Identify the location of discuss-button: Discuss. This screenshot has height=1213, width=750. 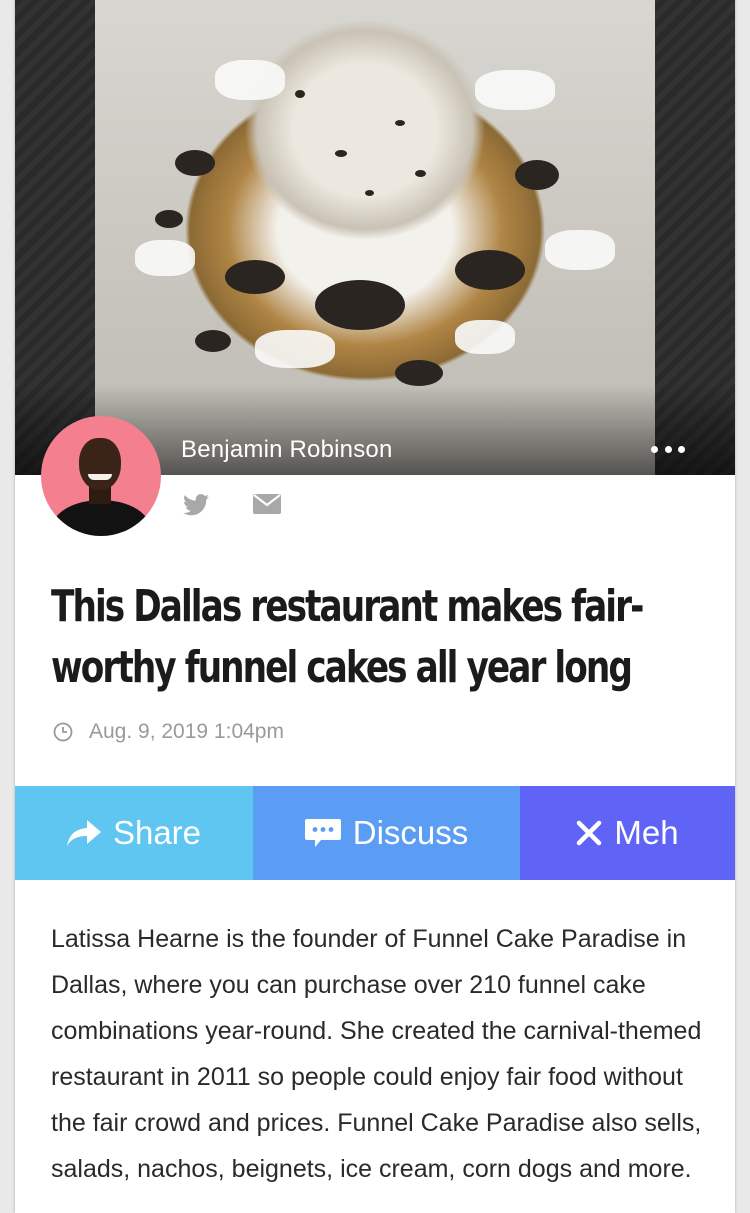
(386, 833).